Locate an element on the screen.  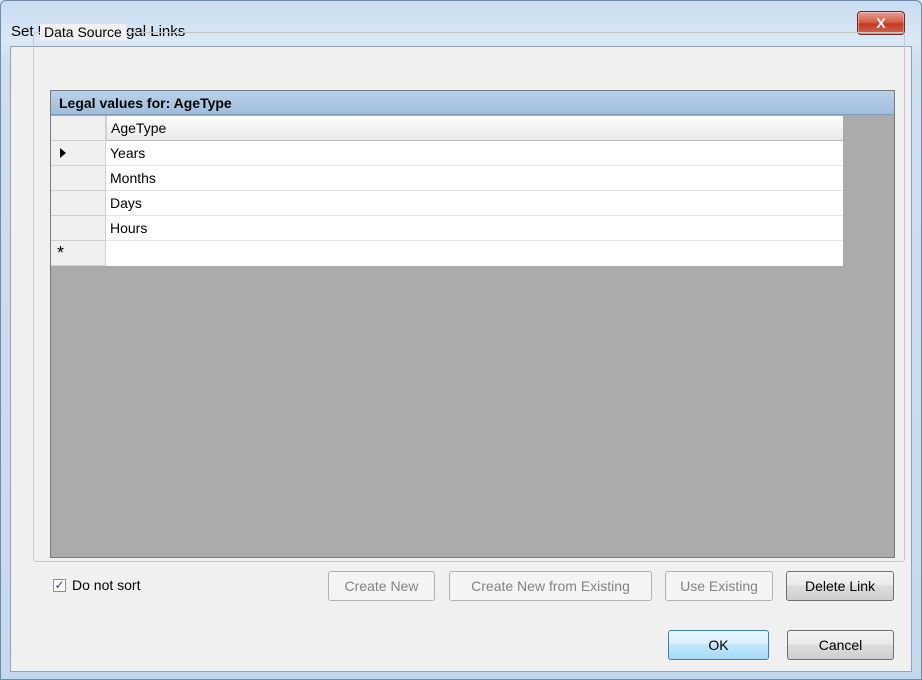
new-row: * is located at coordinates (447, 253).